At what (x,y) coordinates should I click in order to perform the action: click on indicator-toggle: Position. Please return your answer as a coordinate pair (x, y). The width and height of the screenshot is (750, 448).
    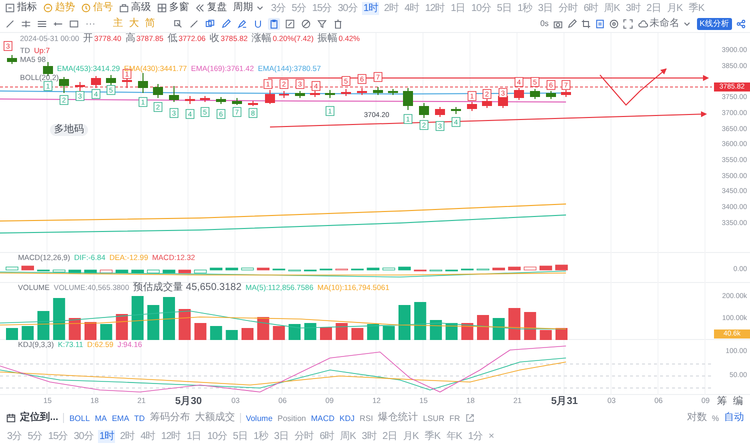
    Looking at the image, I should click on (292, 418).